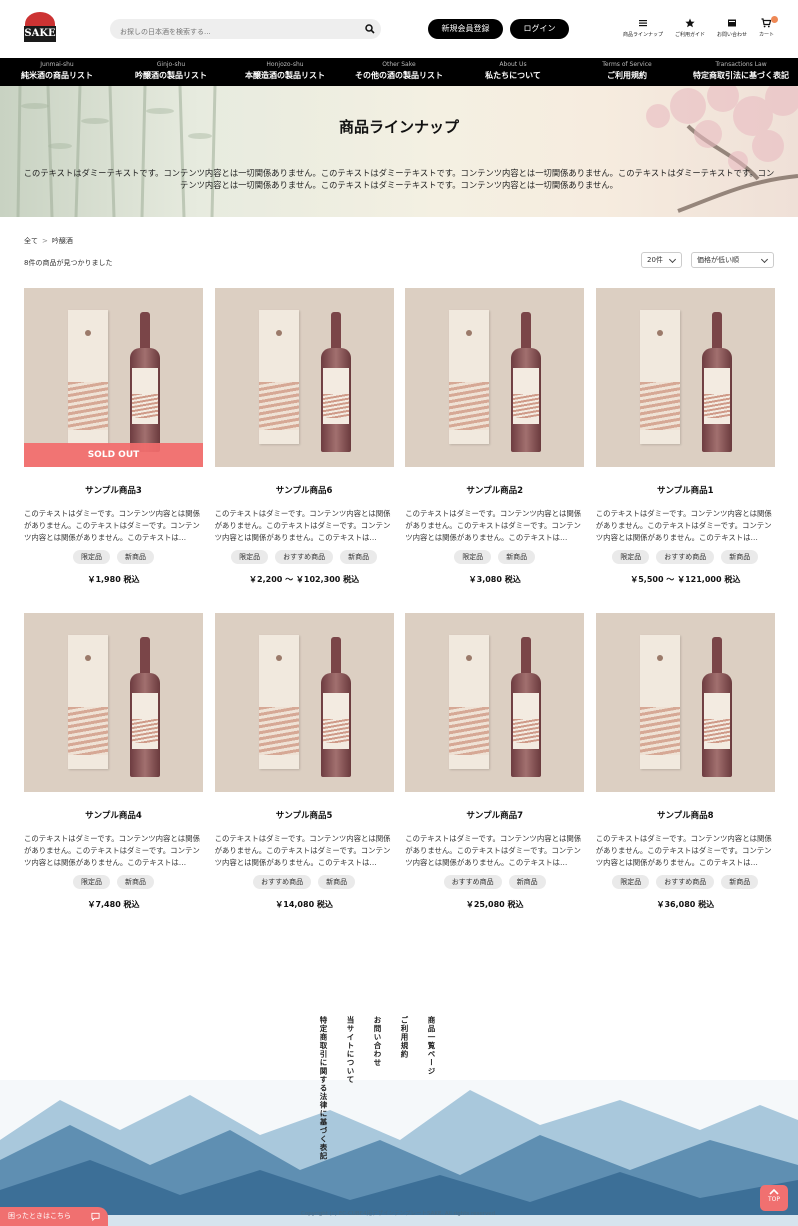  What do you see at coordinates (494, 490) in the screenshot?
I see `product-name: サンプル商品2` at bounding box center [494, 490].